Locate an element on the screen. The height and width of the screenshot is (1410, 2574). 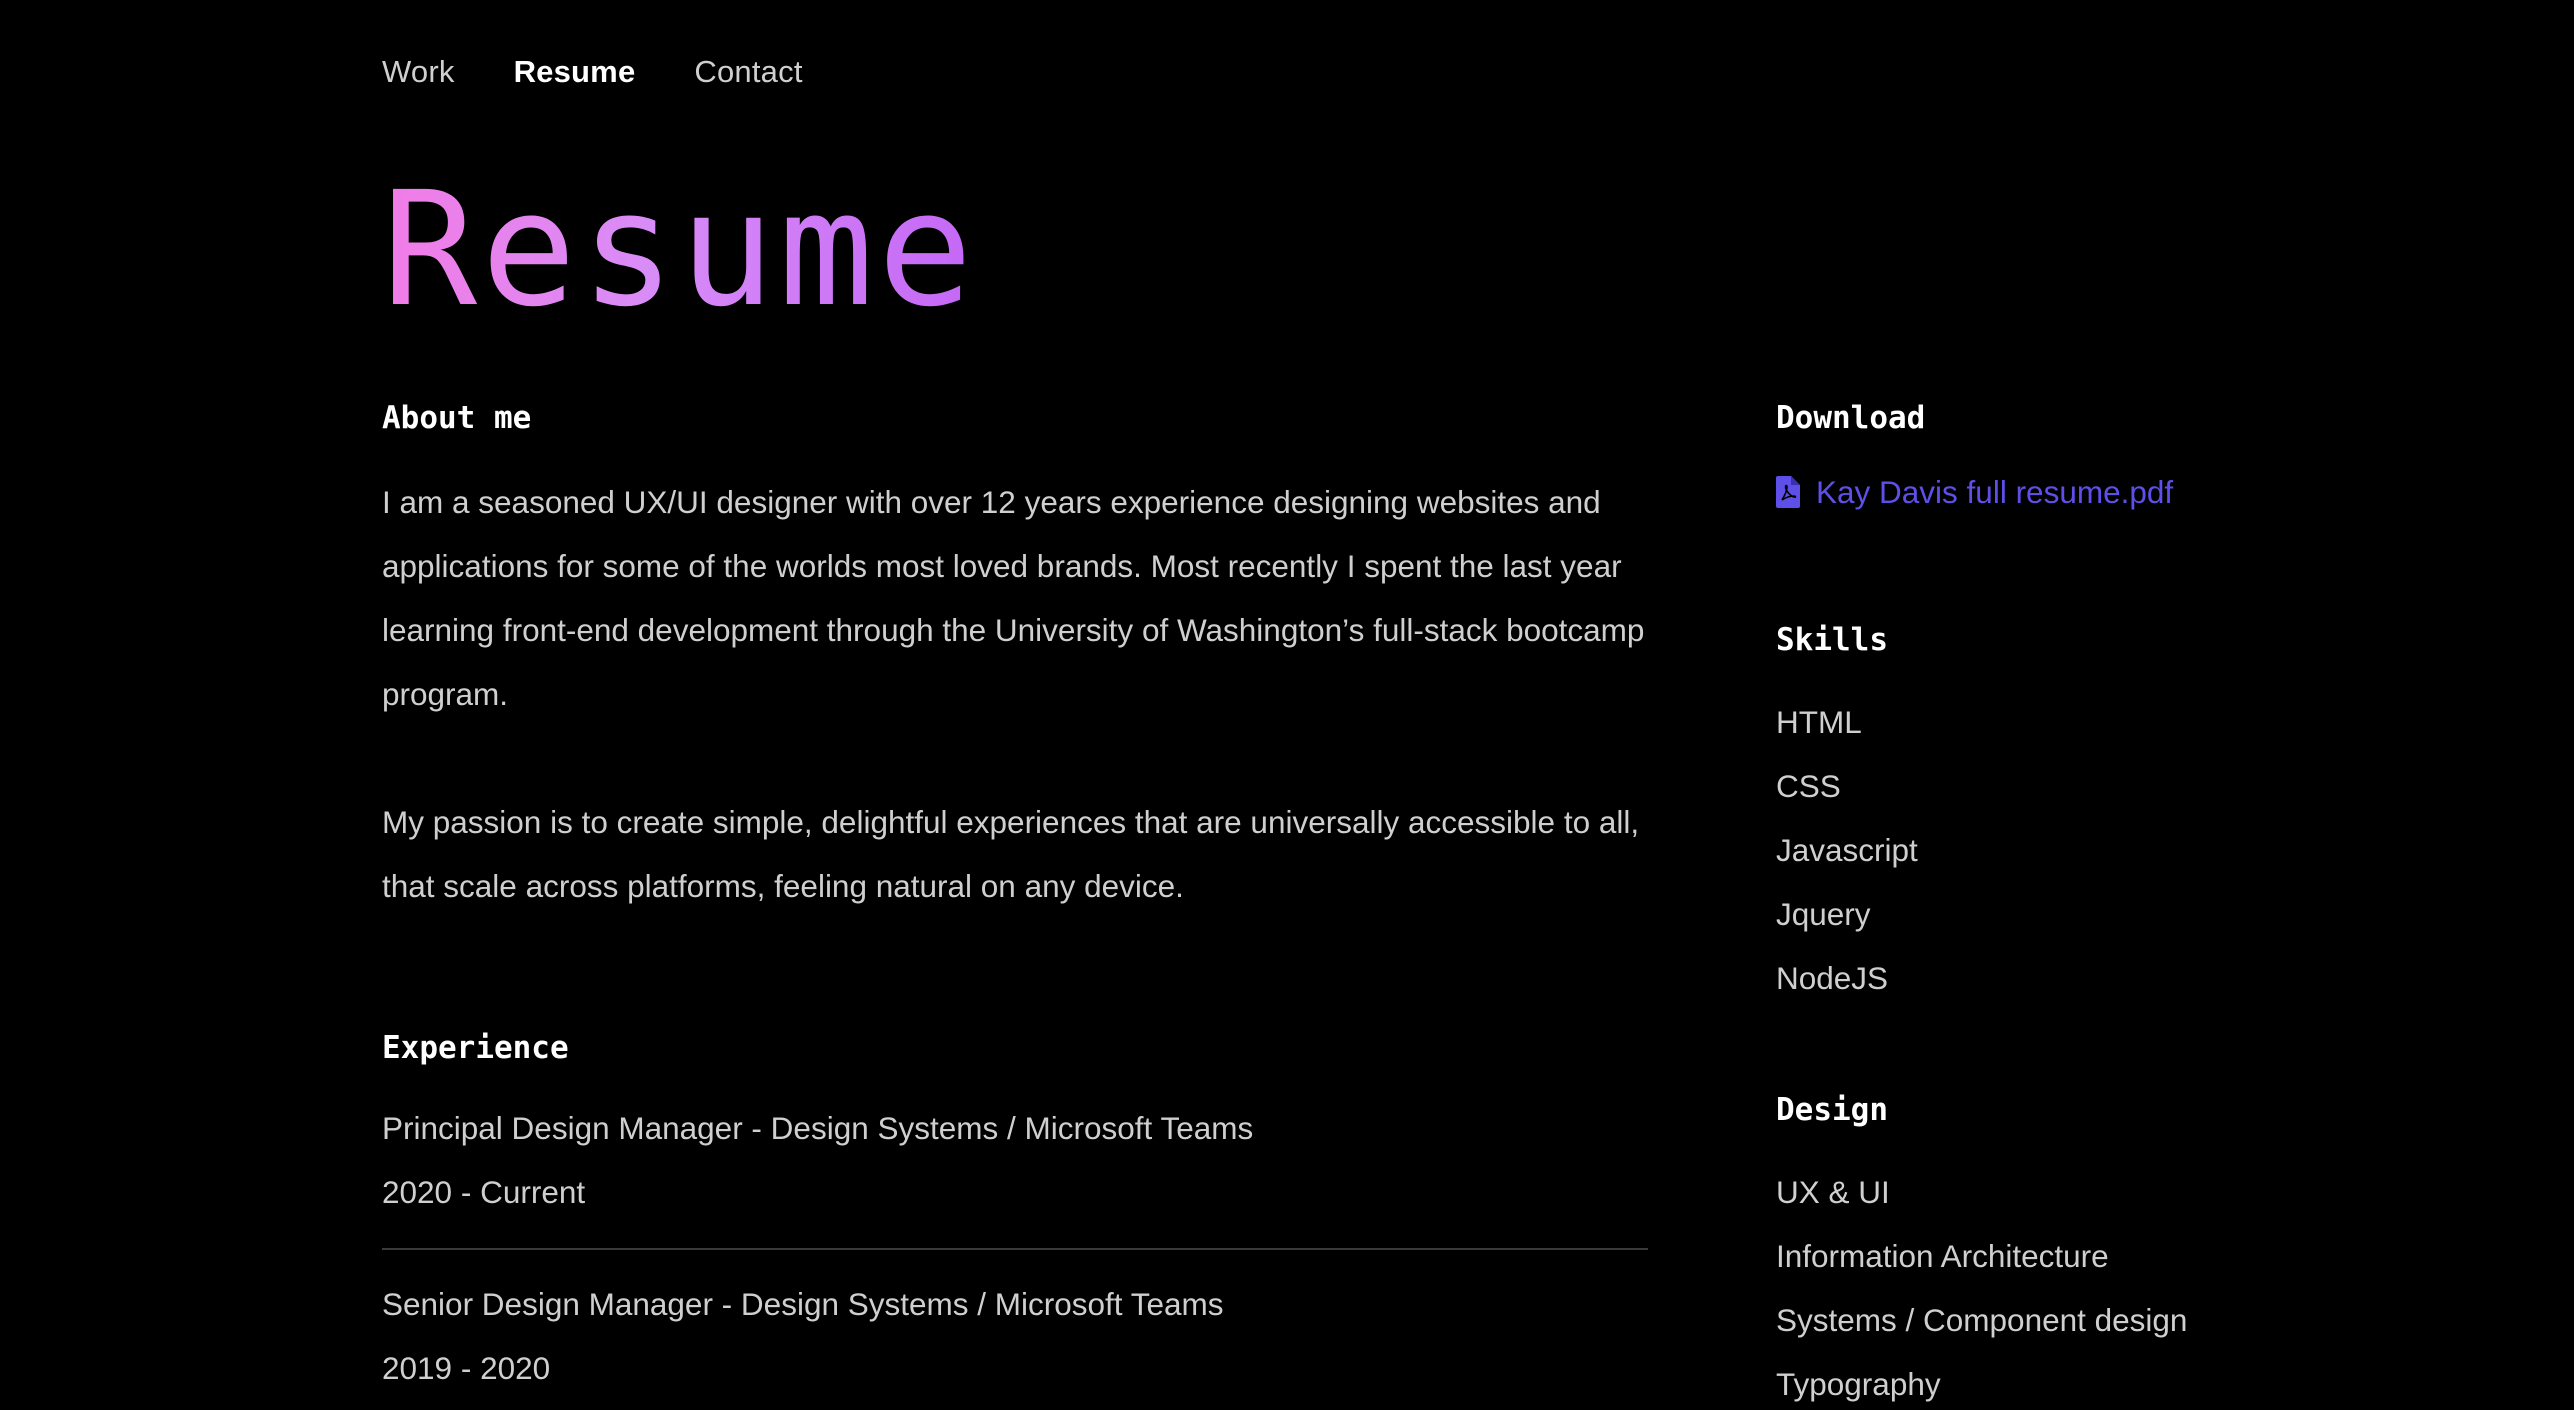
top-nav: Work Resume Contact is located at coordinates (592, 72).